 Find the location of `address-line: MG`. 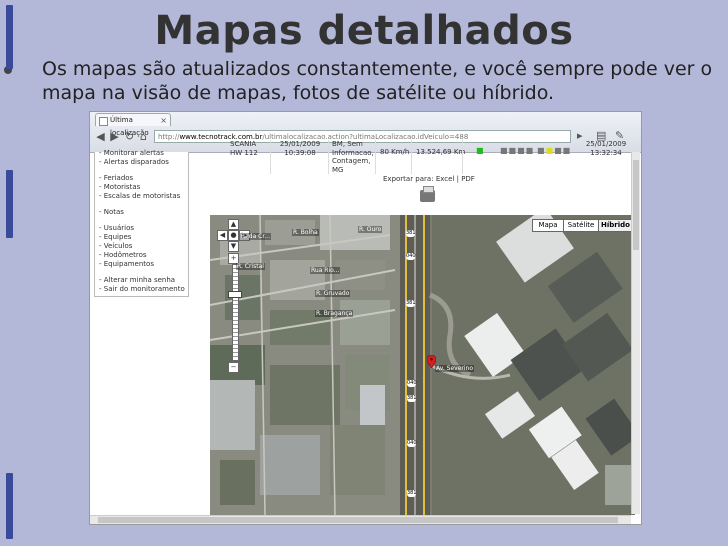

address-line: MG is located at coordinates (338, 169).